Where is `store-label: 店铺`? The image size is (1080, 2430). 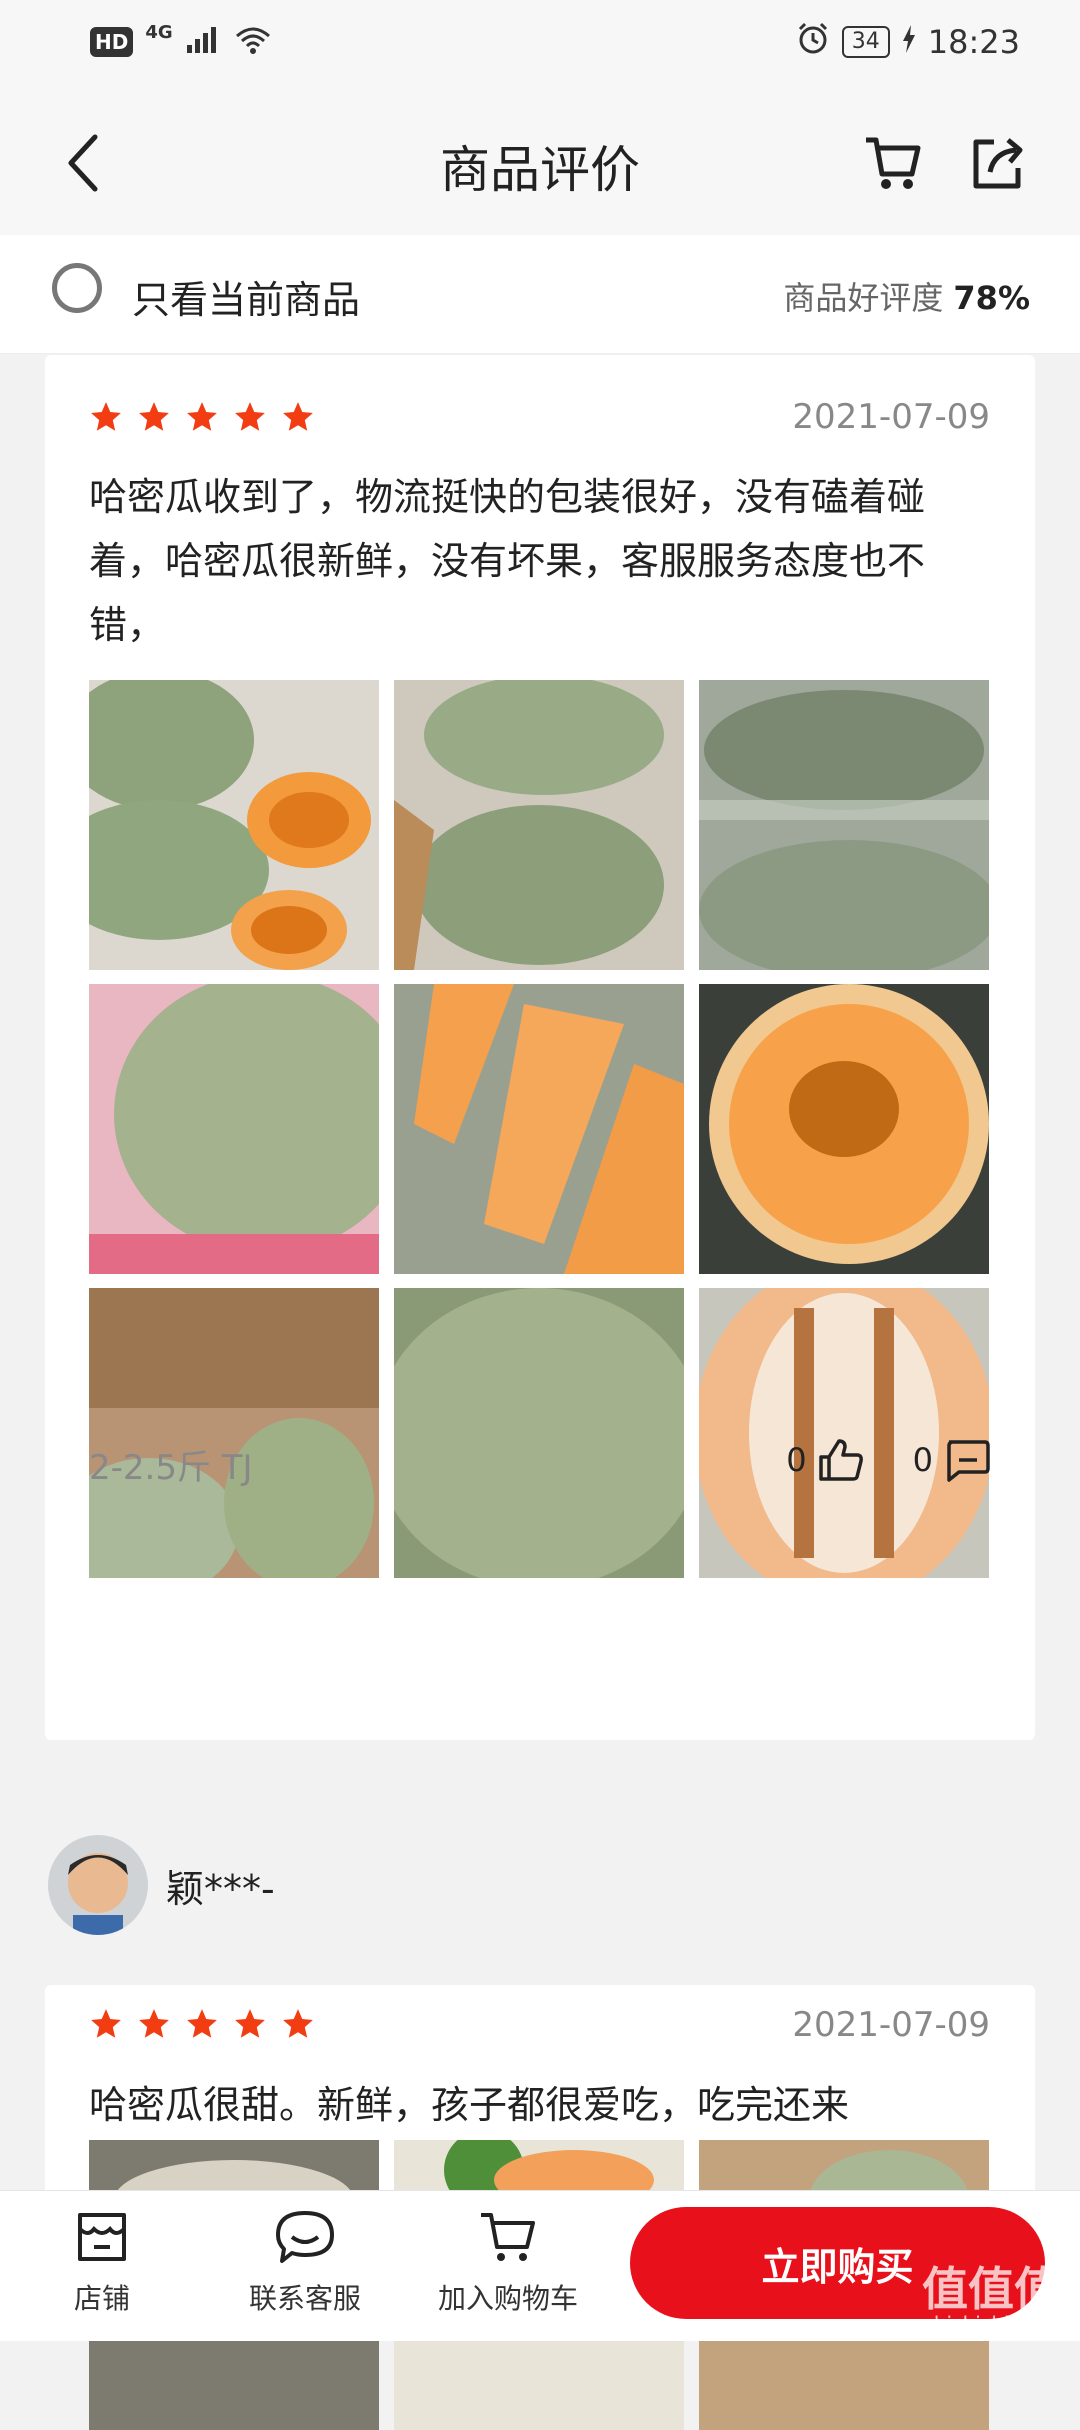 store-label: 店铺 is located at coordinates (101, 2298).